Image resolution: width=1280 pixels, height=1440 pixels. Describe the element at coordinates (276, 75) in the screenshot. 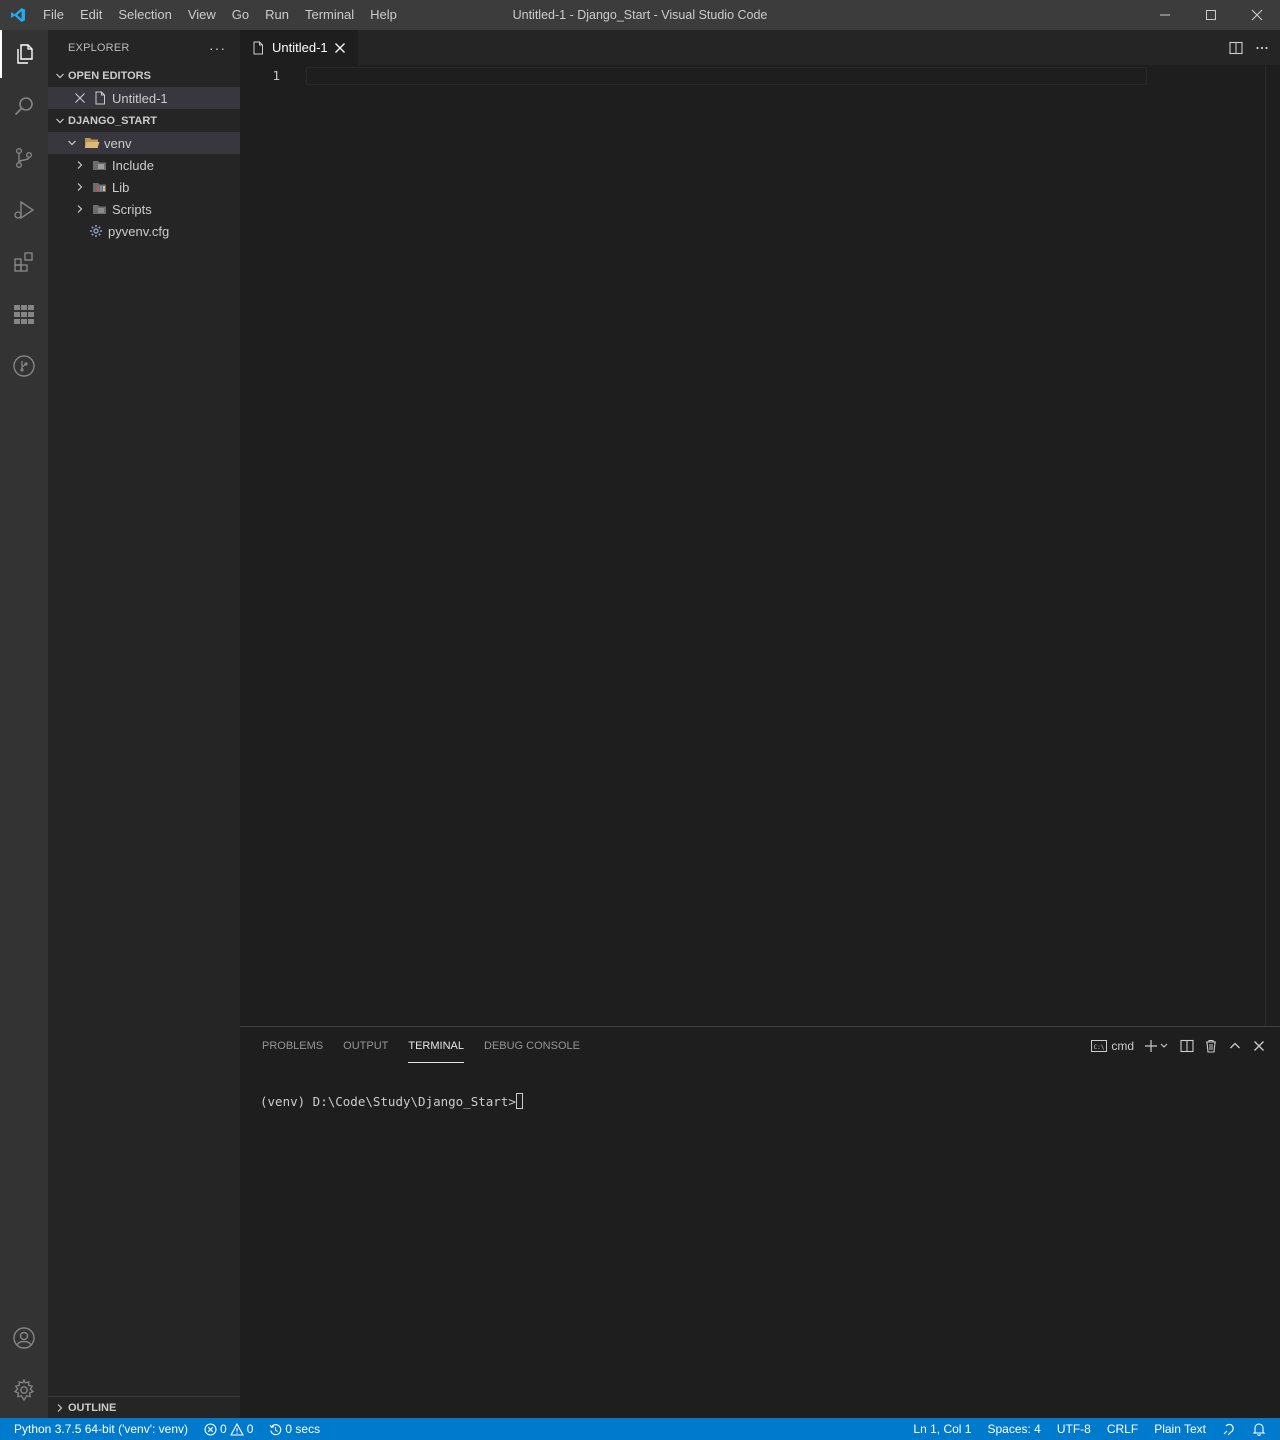

I see `line-number: 1` at that location.